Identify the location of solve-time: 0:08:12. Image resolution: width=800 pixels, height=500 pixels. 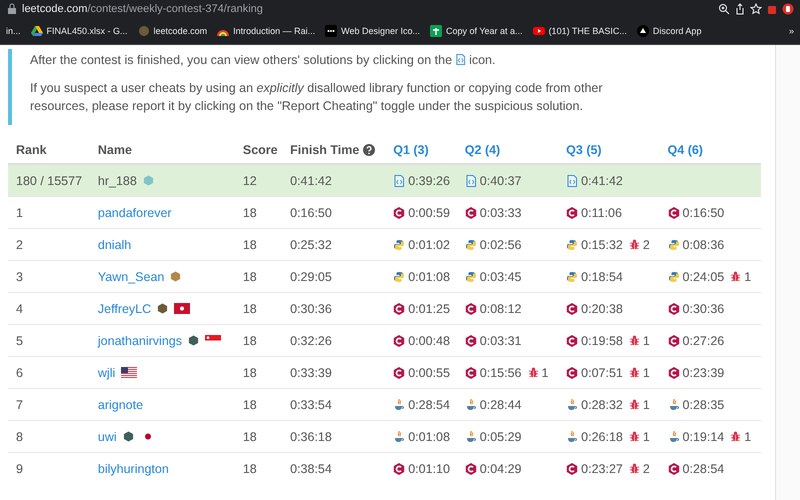
(501, 309).